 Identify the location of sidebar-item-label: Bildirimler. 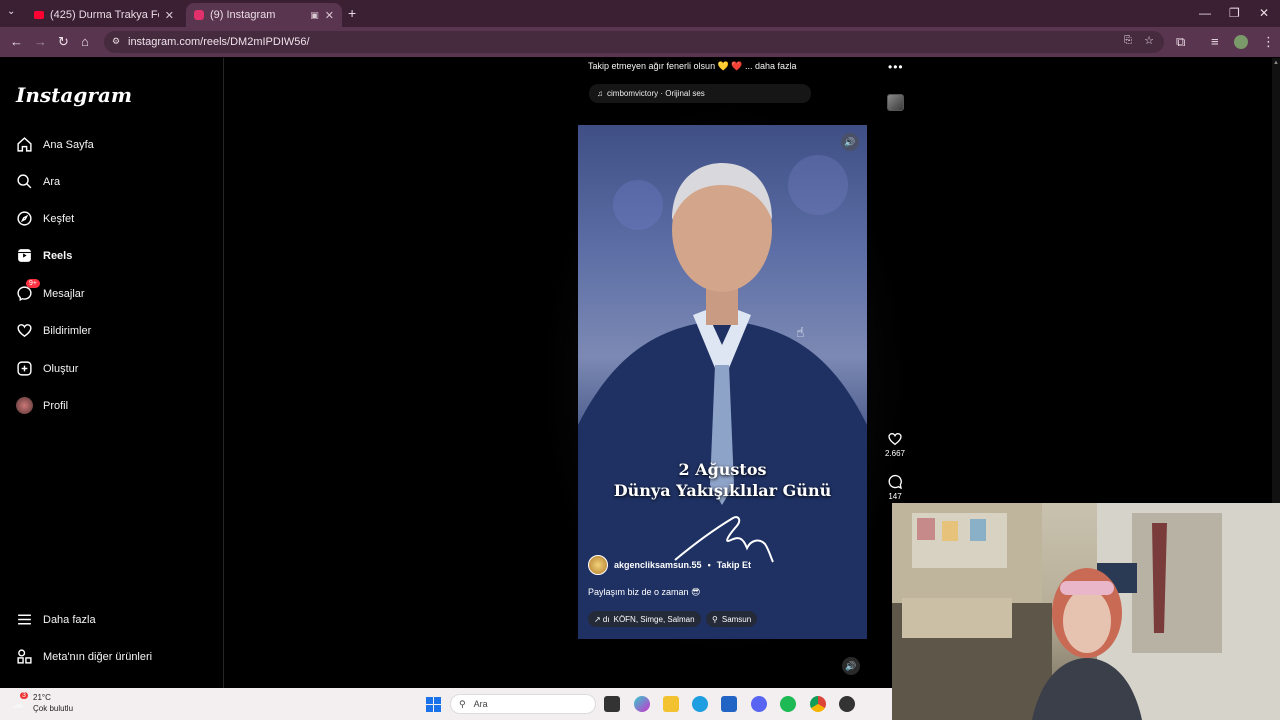
(67, 330).